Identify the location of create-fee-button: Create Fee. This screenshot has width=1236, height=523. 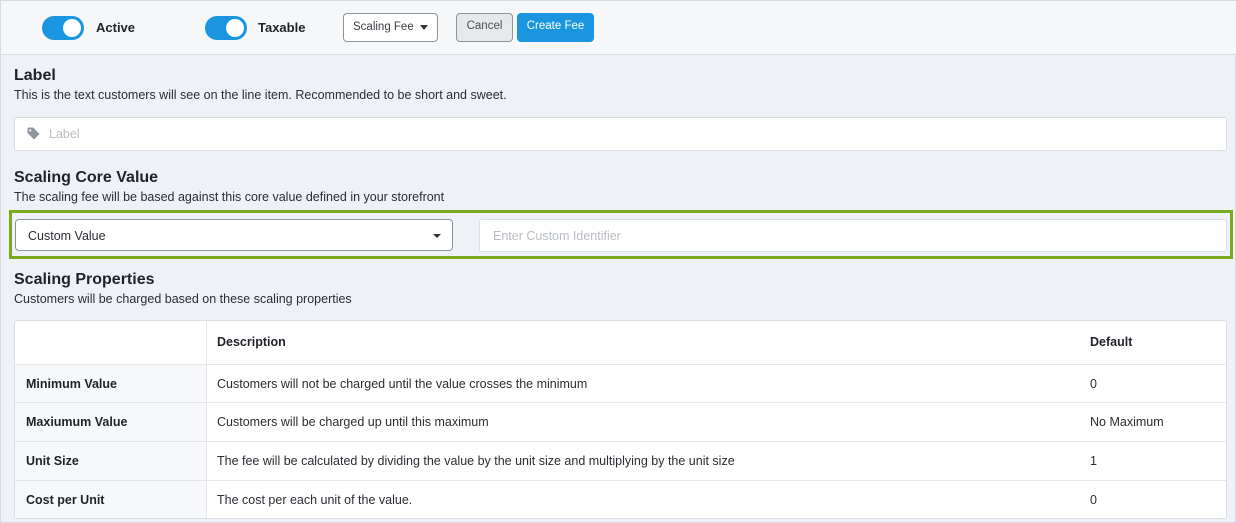
(555, 27).